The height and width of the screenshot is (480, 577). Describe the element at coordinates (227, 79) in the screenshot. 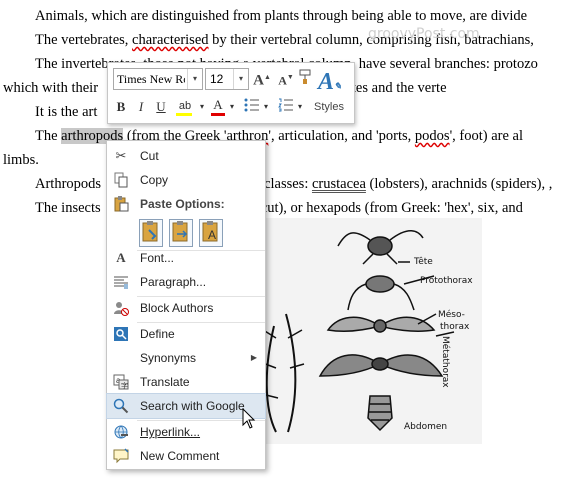

I see `font-size-select: 12 ▾` at that location.